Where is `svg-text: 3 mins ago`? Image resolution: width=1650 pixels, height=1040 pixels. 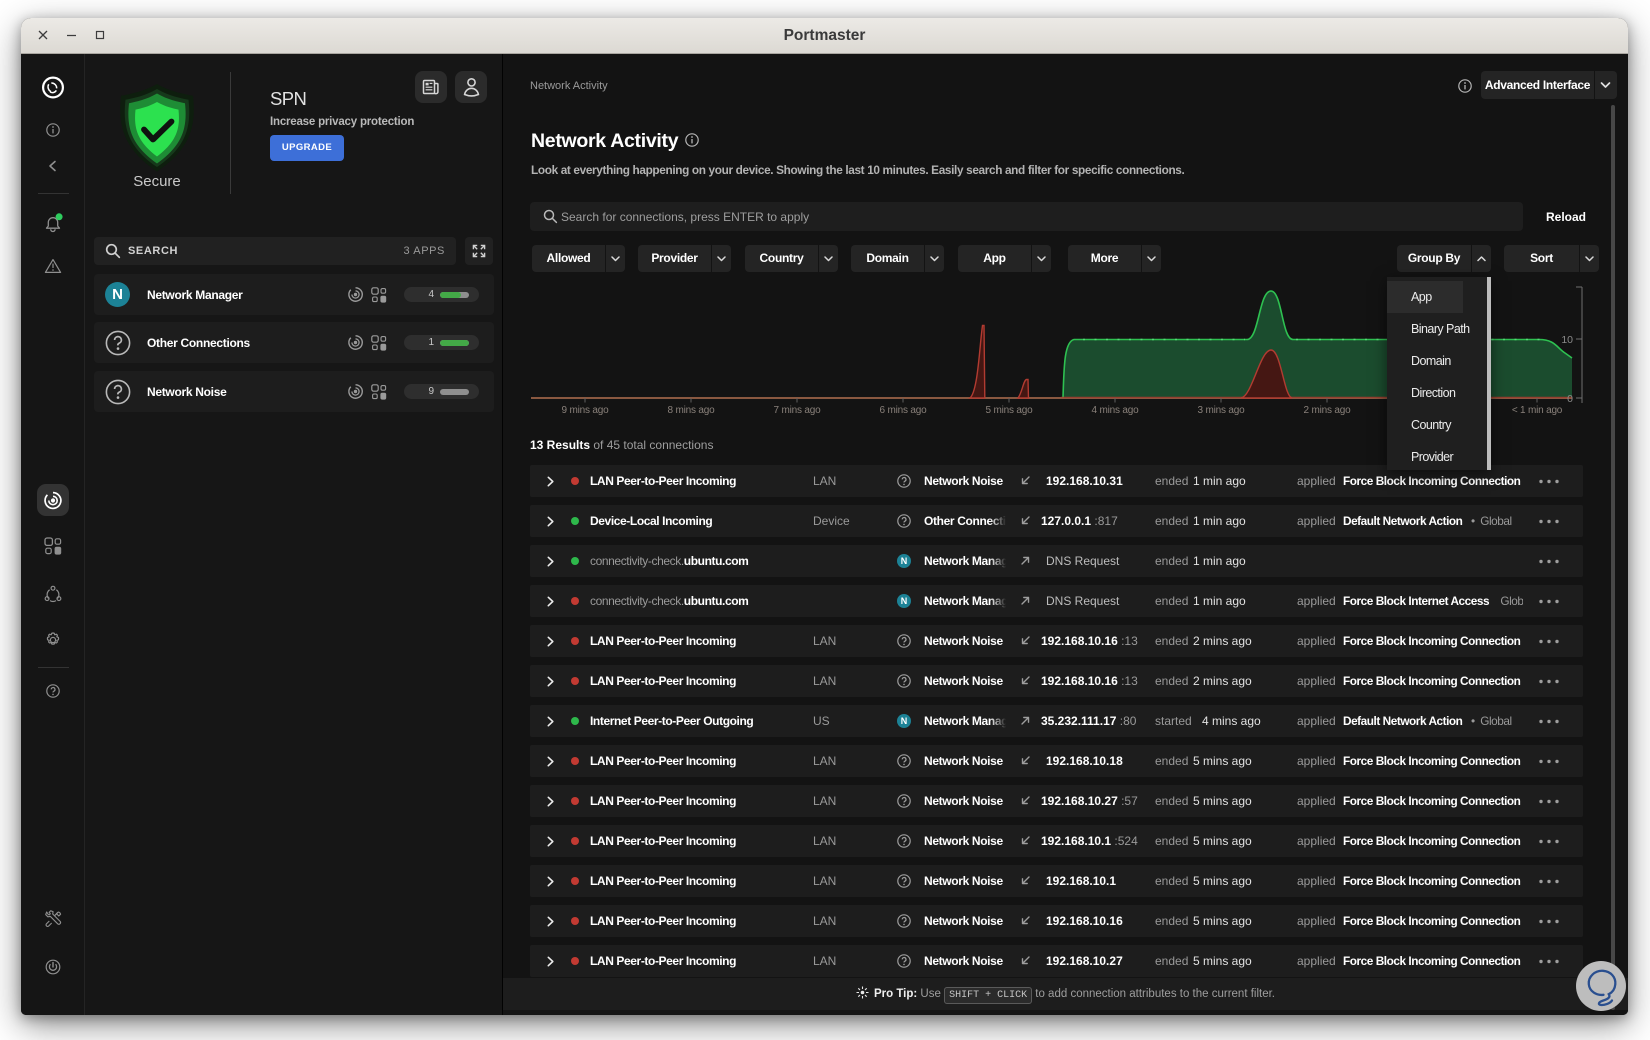 svg-text: 3 mins ago is located at coordinates (1222, 410).